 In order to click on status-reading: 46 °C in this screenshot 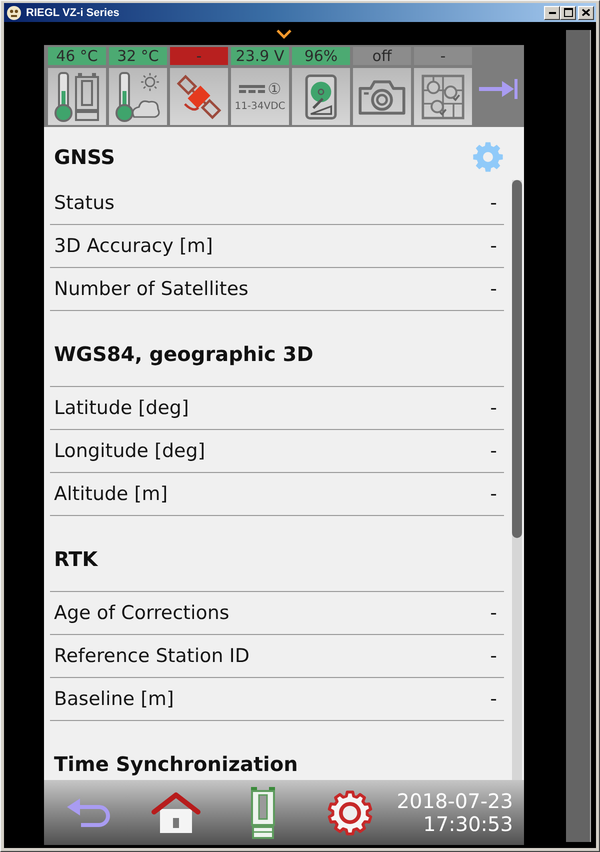, I will do `click(77, 56)`.